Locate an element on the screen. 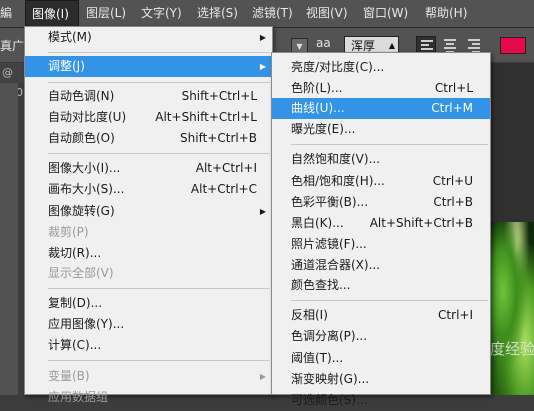  menu-item-black-white: 黑白(K)... Alt+Shift+Ctrl+B is located at coordinates (381, 223).